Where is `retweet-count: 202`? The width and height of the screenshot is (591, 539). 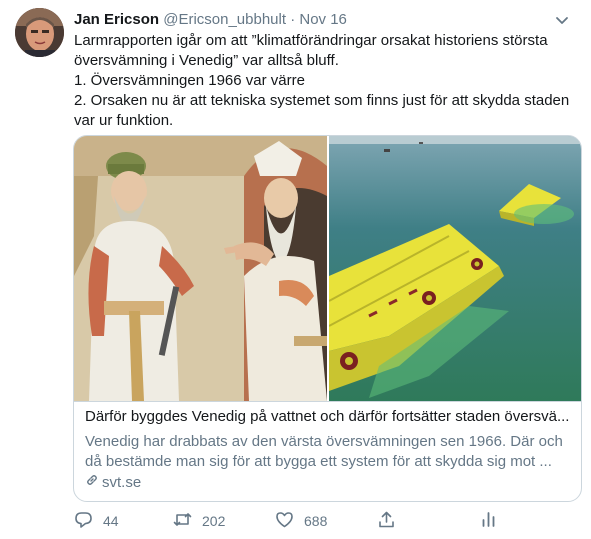
retweet-count: 202 is located at coordinates (214, 521).